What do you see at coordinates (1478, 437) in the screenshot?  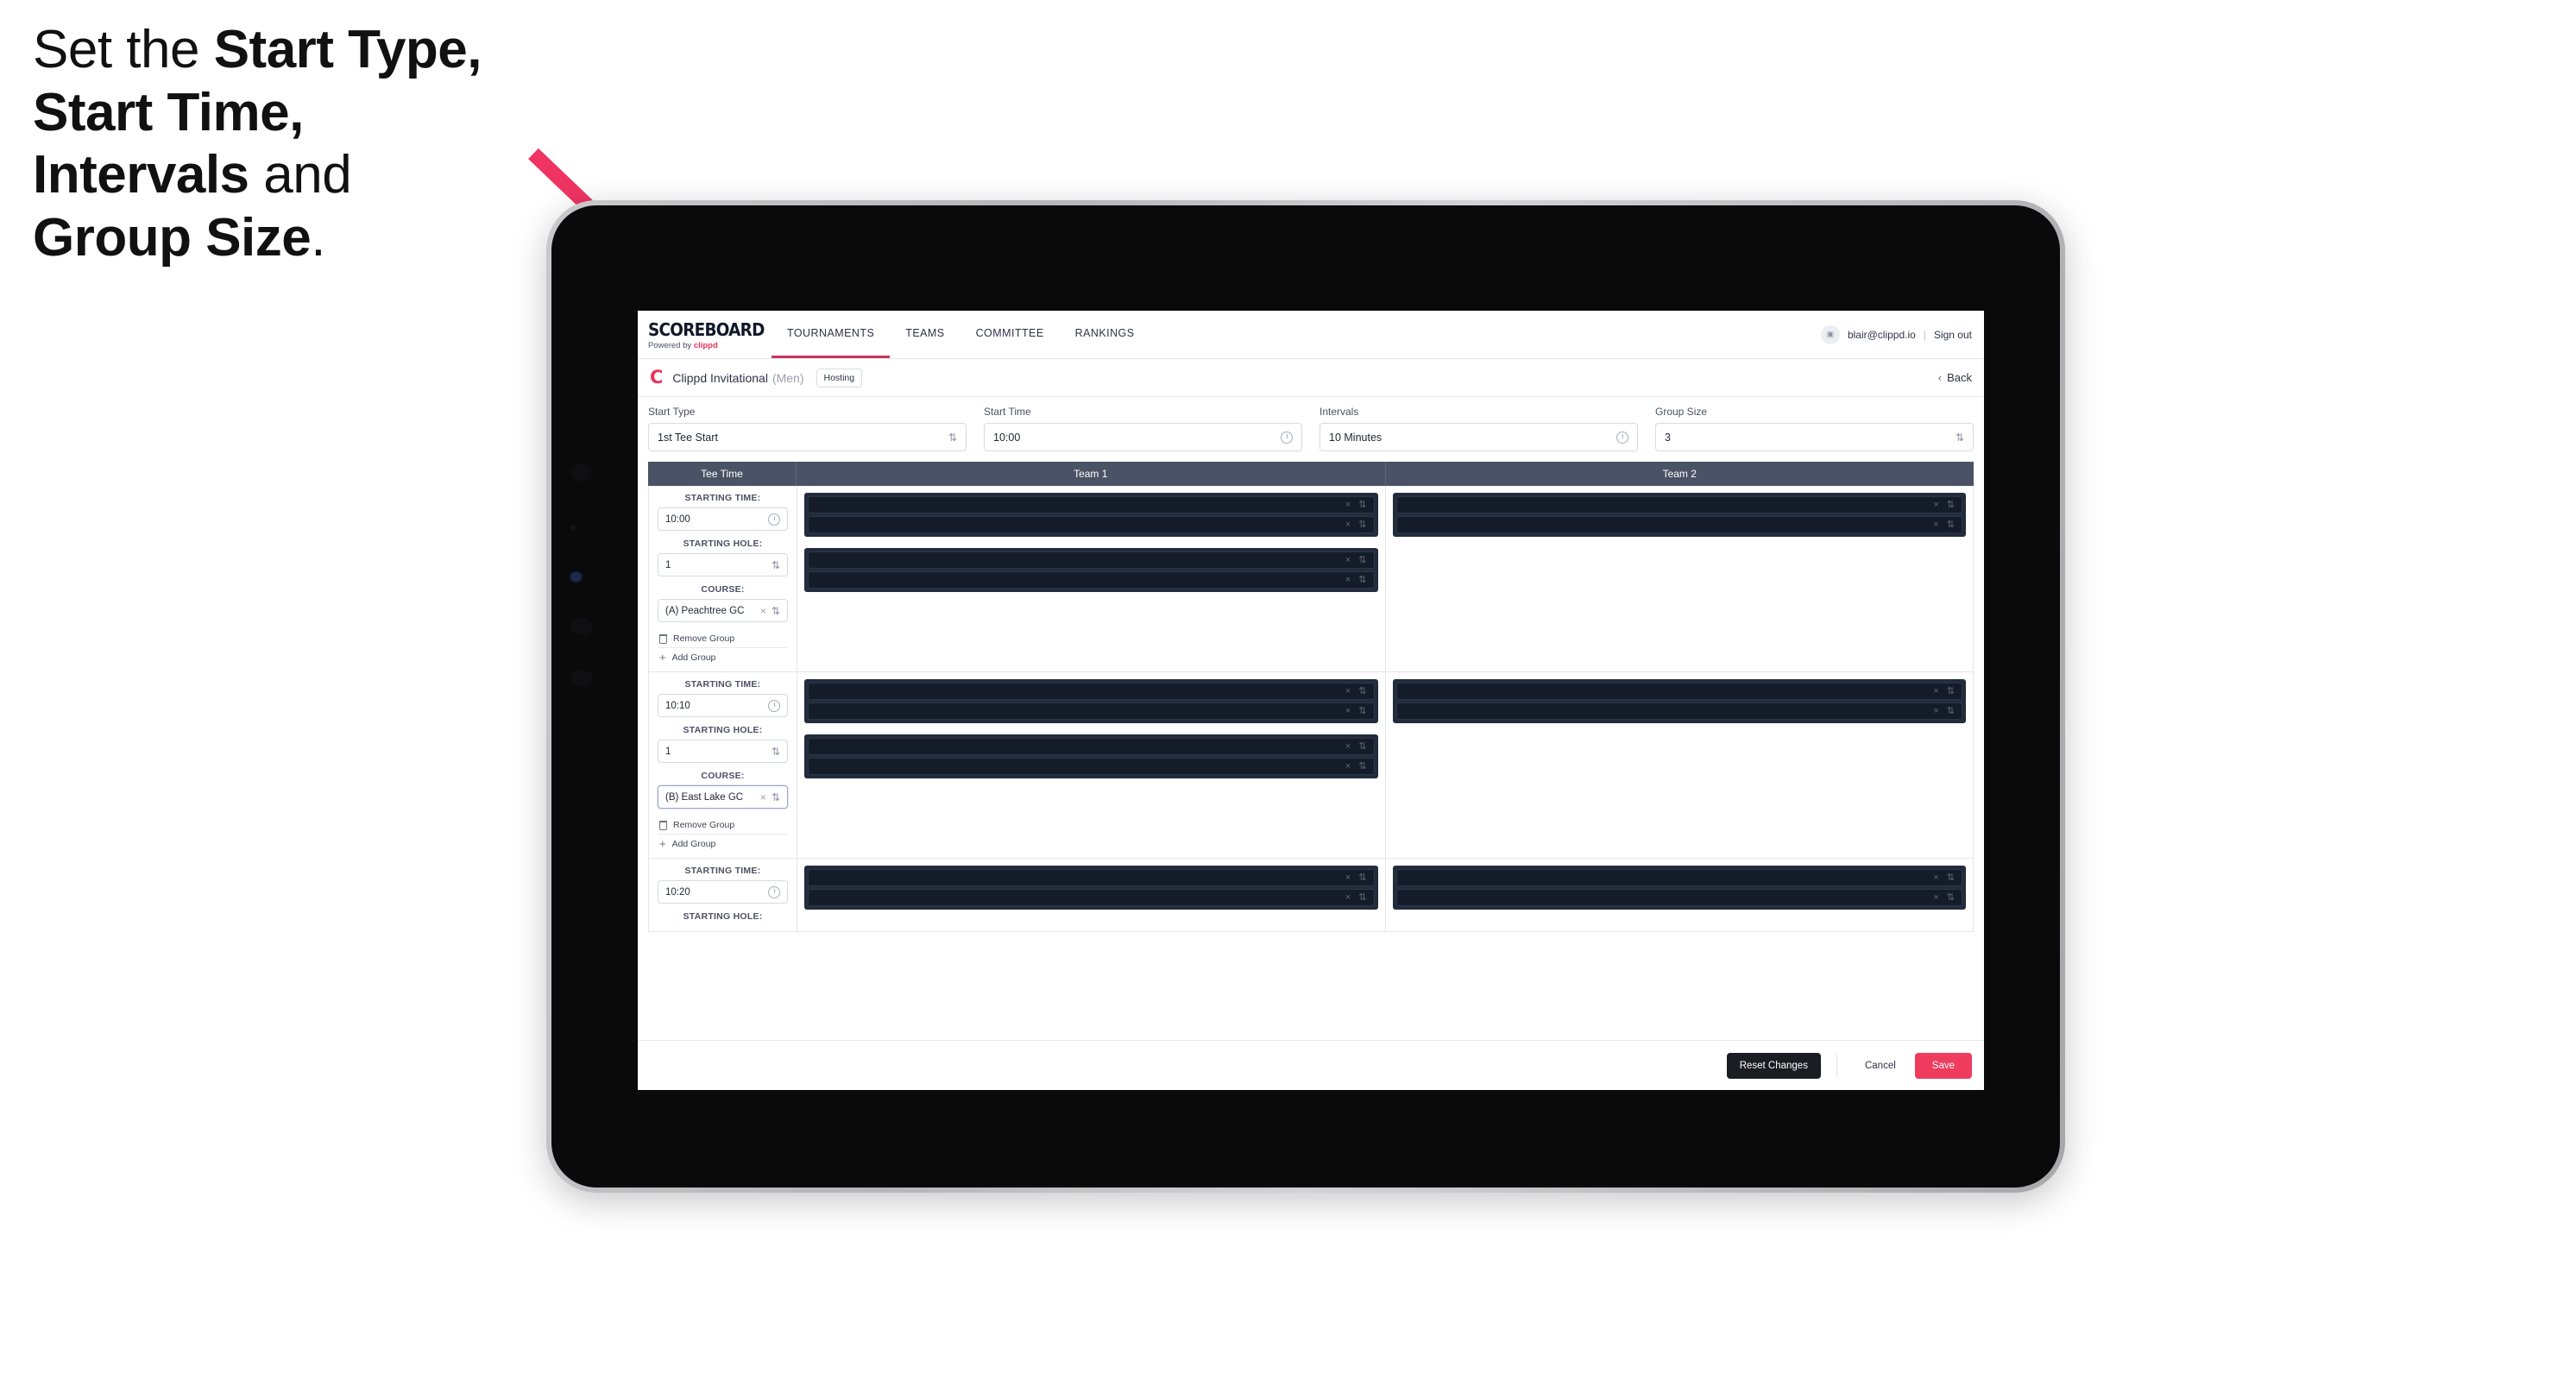 I see `intervals-input: 10 Minutes` at bounding box center [1478, 437].